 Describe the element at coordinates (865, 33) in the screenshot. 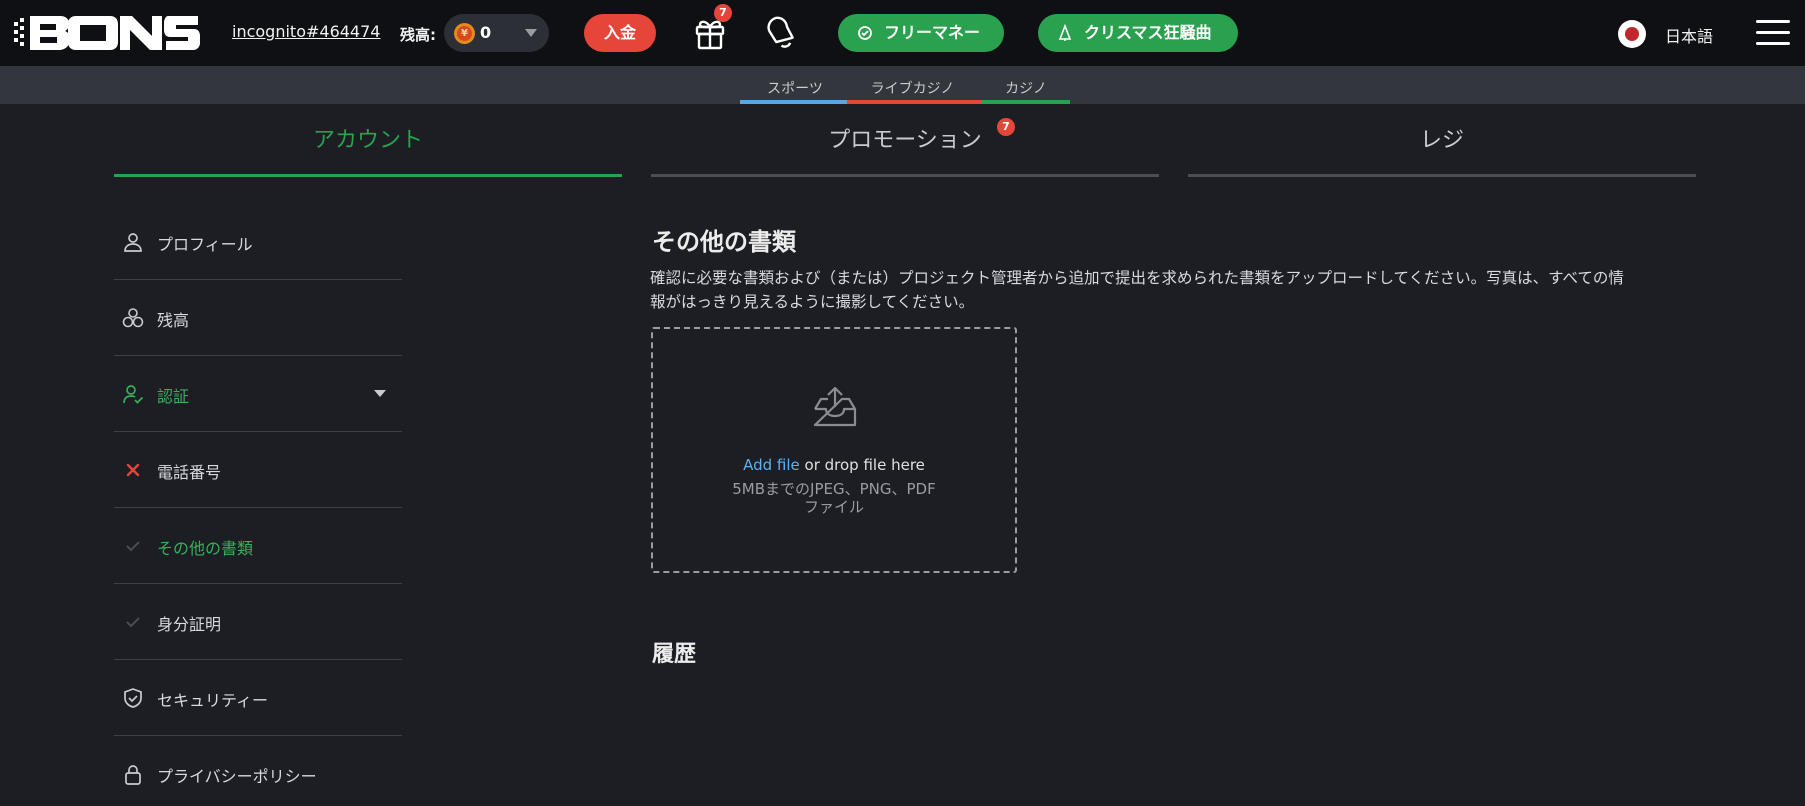

I see `free-money-icon` at that location.